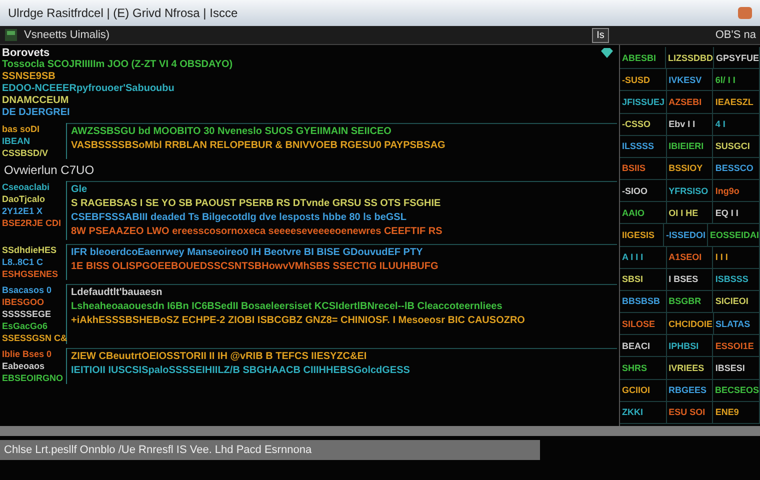 This screenshot has height=480, width=760. I want to click on sidebar-label: ESHGSENES, so click(31, 274).